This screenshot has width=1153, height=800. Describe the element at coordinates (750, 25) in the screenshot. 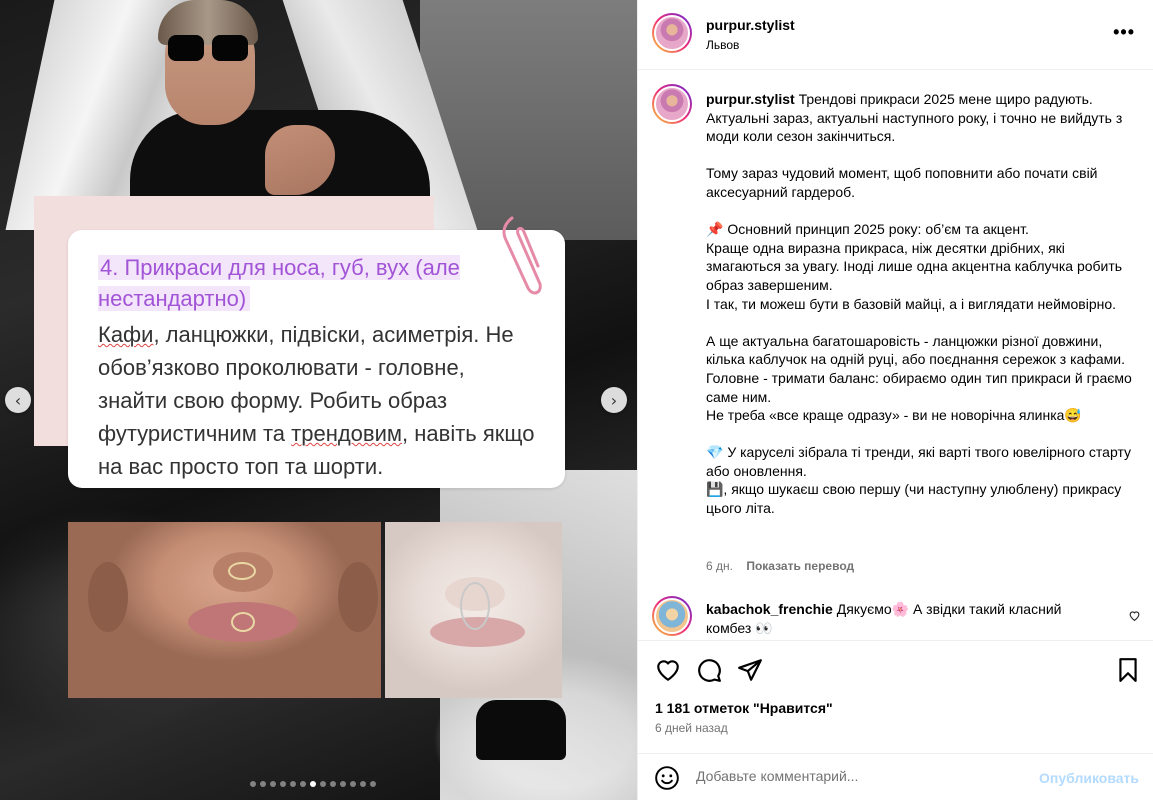

I see `post-username: purpur.stylist` at that location.